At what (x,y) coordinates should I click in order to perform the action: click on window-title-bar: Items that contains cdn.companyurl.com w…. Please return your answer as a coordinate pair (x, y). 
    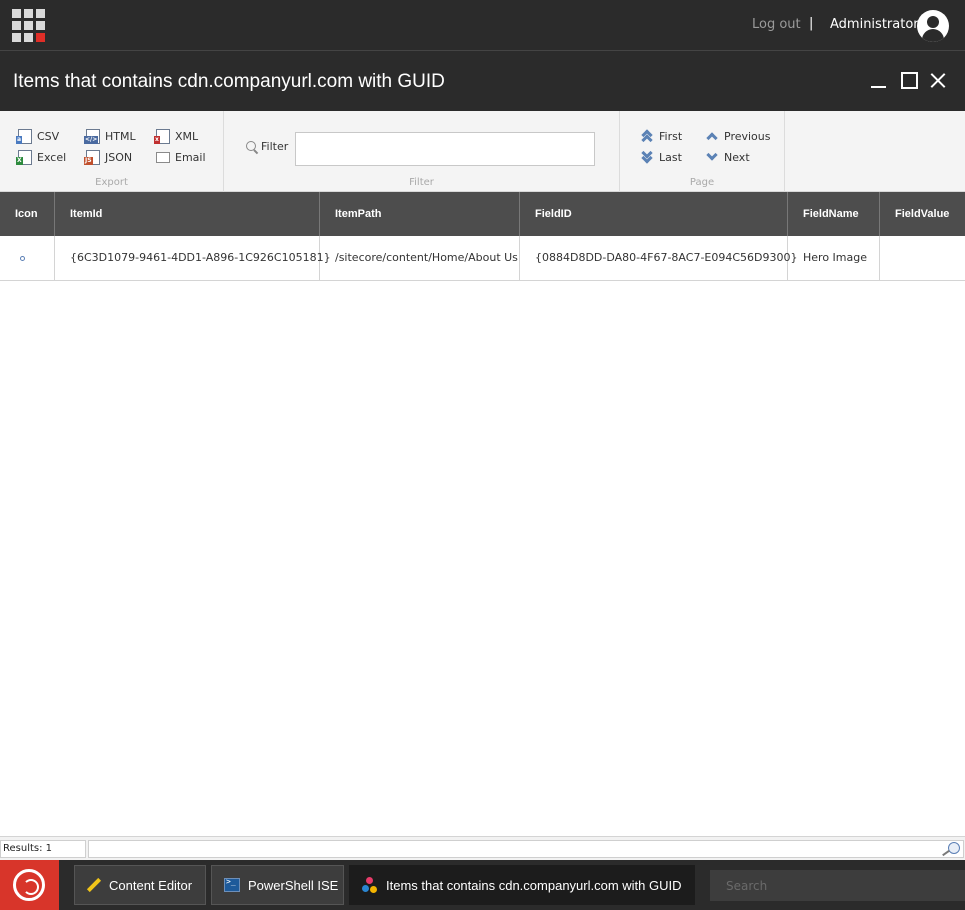
    Looking at the image, I should click on (482, 80).